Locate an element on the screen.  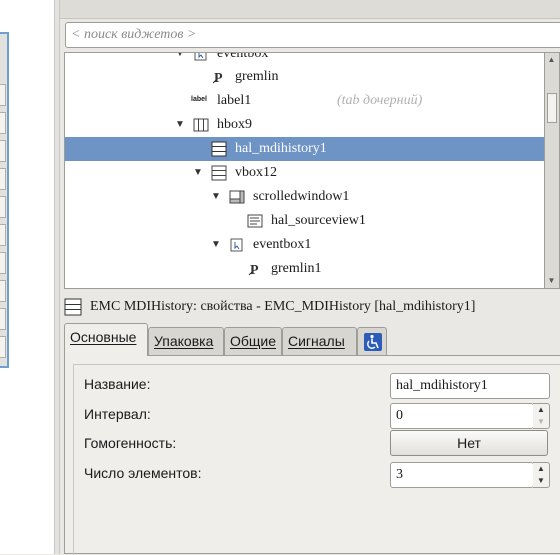
tree-row-label: label1 is located at coordinates (234, 100).